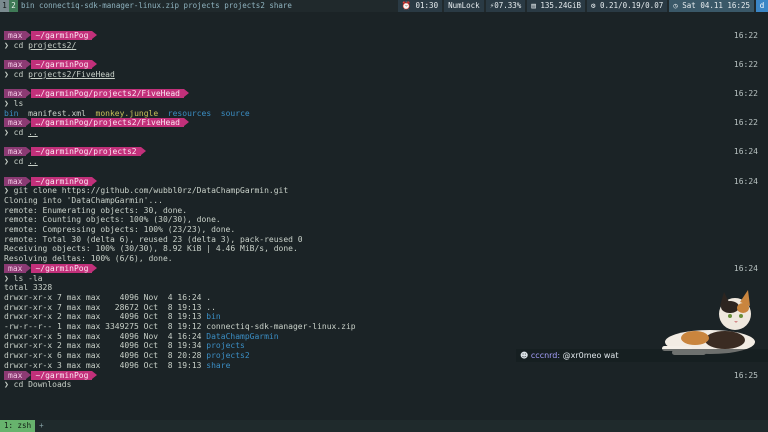  I want to click on battery-status: ⚡07.33%, so click(505, 6).